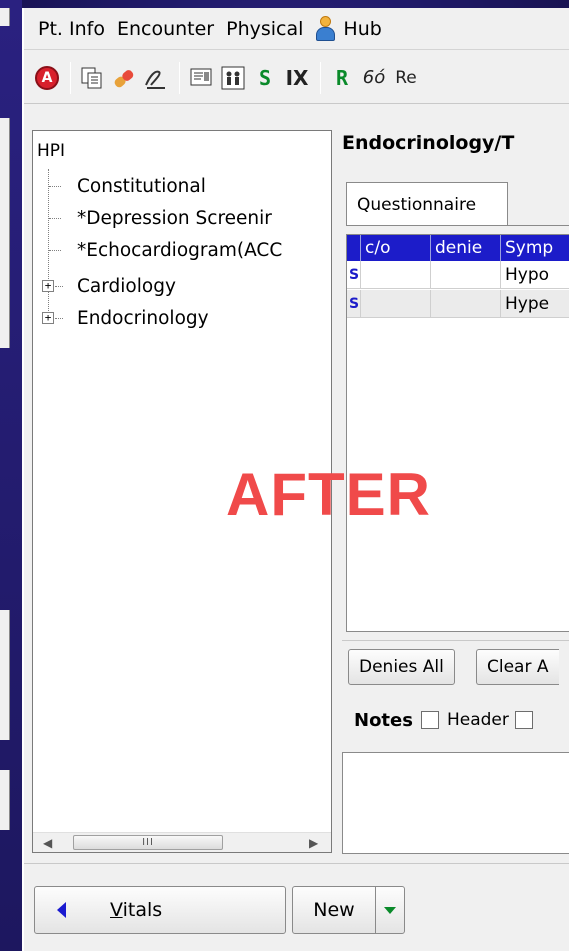 This screenshot has width=569, height=951. I want to click on pill-icon, so click(124, 78).